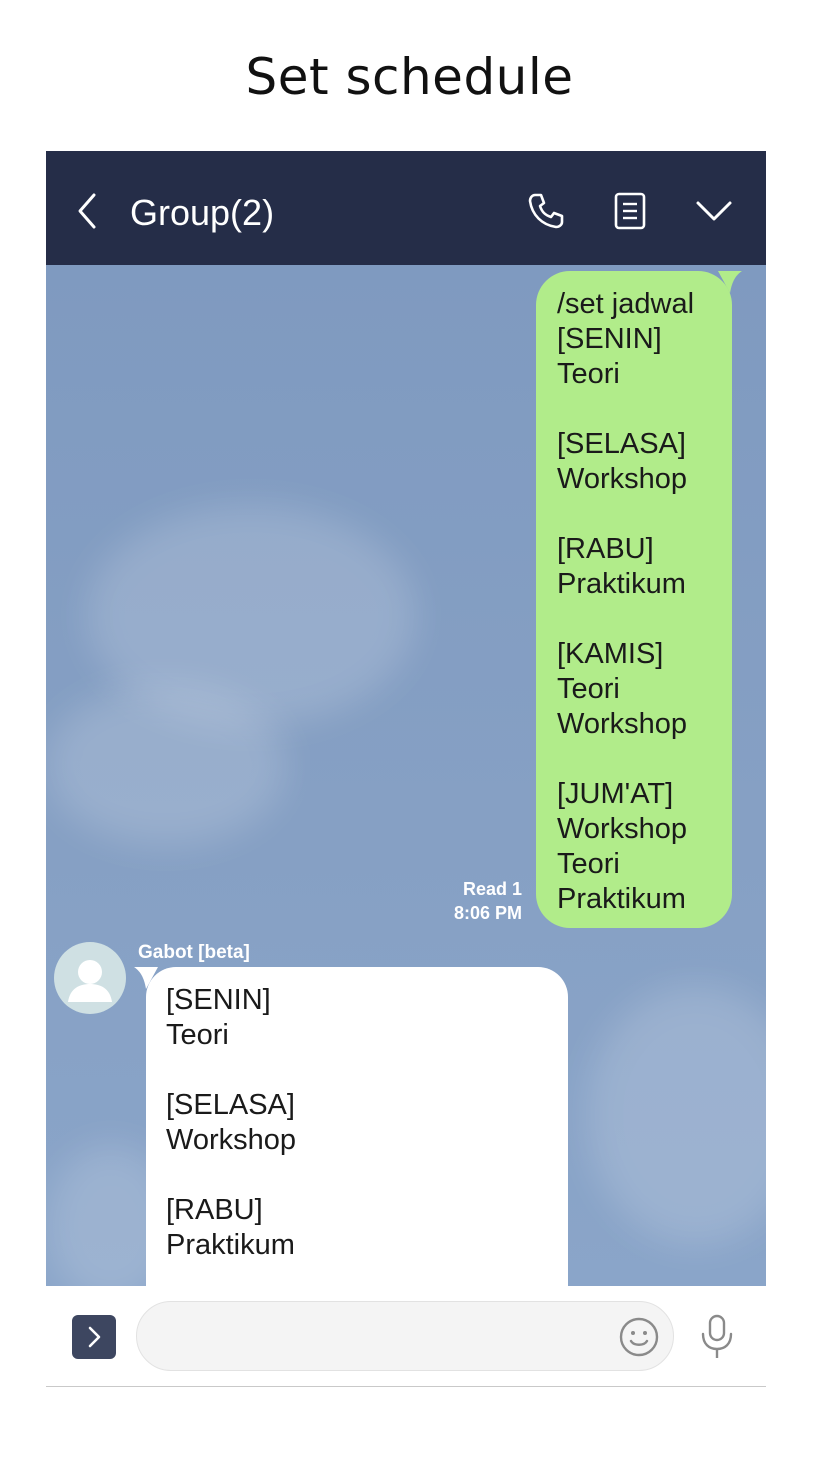  I want to click on default-avatar-icon, so click(90, 981).